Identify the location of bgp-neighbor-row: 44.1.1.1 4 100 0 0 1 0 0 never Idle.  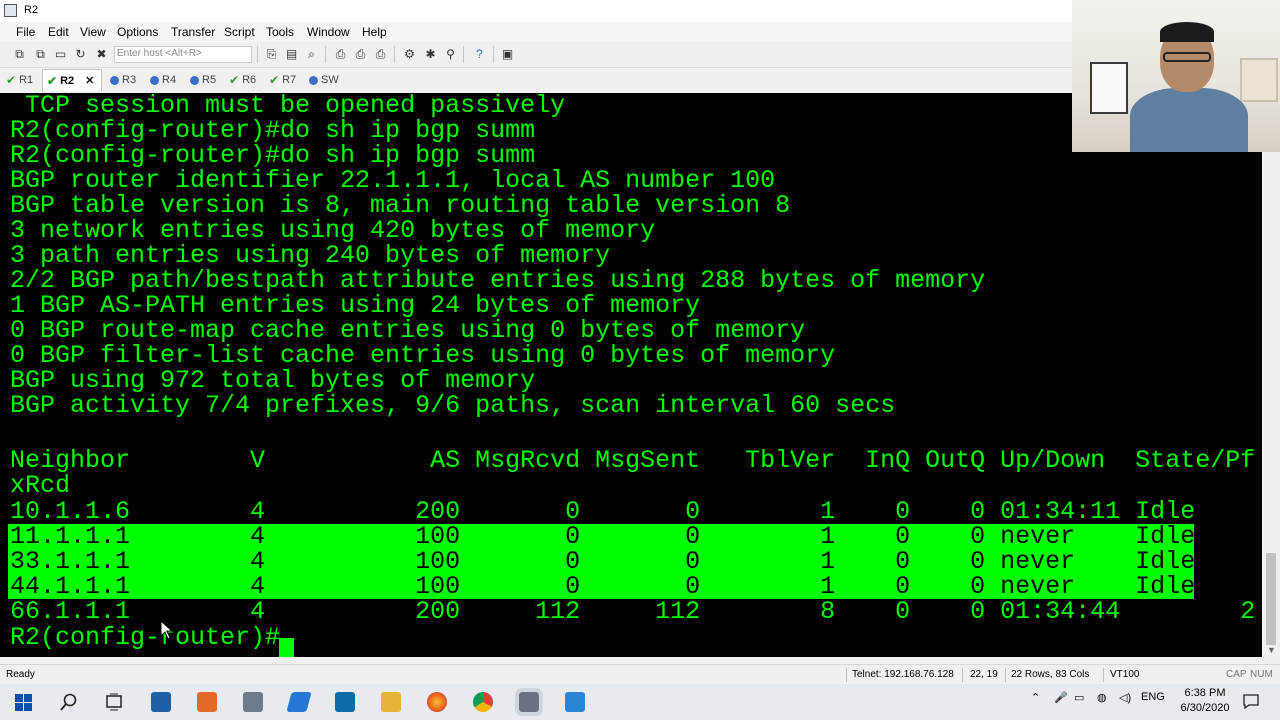
(603, 586).